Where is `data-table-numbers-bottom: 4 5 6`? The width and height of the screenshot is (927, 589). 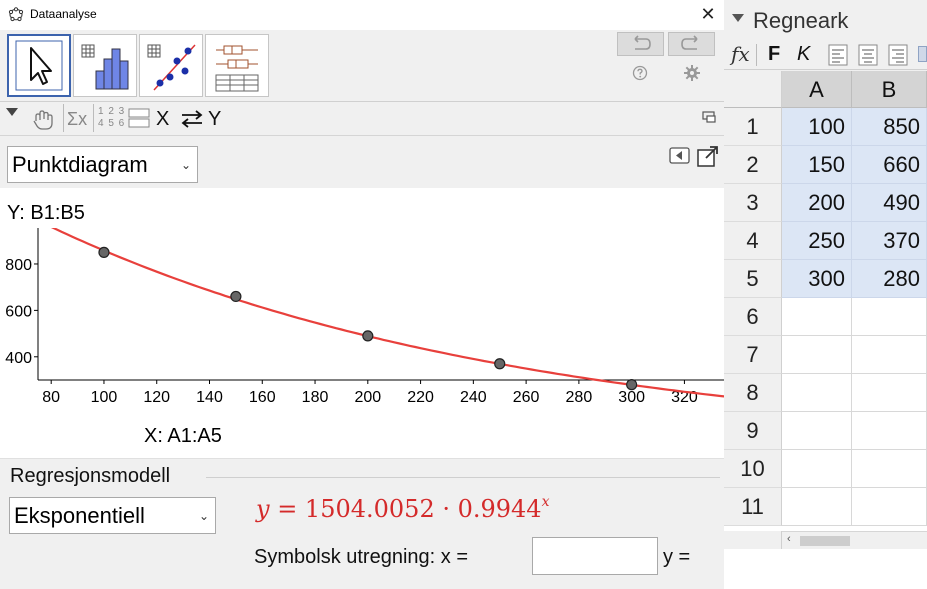 data-table-numbers-bottom: 4 5 6 is located at coordinates (112, 123).